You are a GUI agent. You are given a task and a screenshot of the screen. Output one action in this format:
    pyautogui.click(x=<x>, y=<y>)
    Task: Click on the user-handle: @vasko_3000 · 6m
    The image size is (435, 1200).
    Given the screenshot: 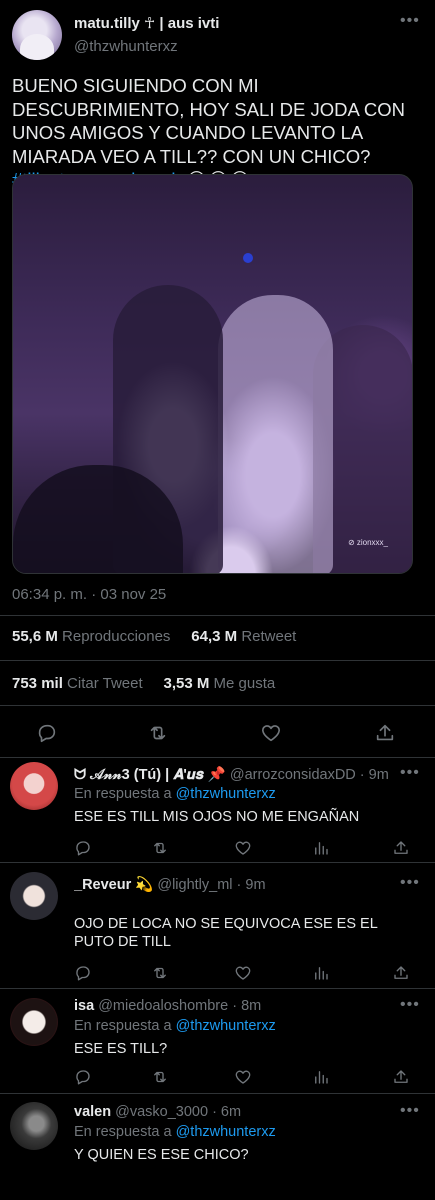 What is the action you would take?
    pyautogui.click(x=178, y=1112)
    